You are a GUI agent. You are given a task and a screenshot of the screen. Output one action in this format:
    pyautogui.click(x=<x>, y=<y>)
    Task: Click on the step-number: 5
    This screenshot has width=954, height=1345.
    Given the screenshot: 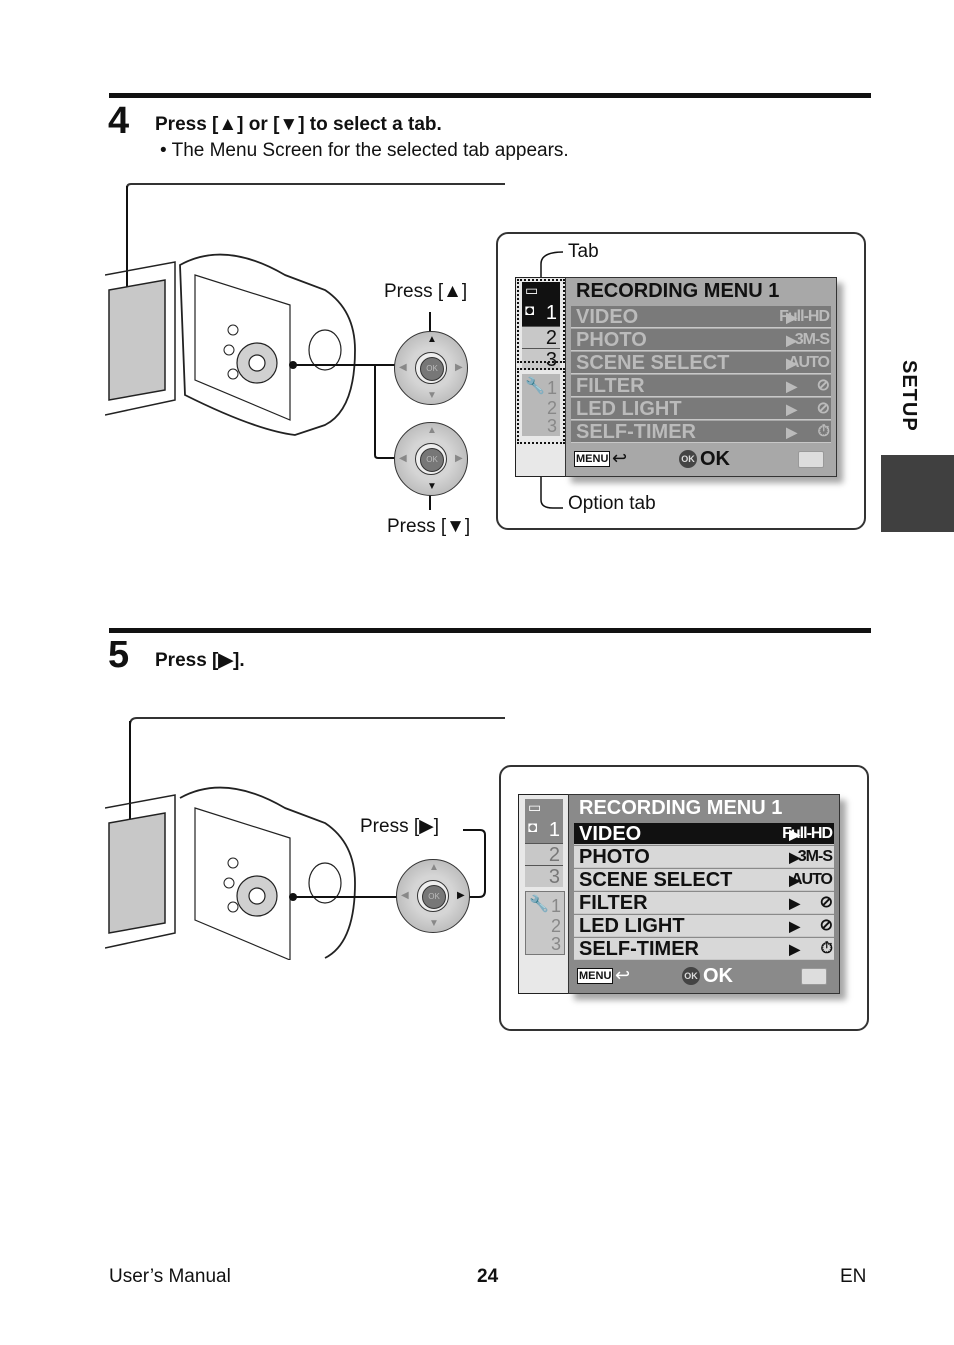 What is the action you would take?
    pyautogui.click(x=119, y=655)
    